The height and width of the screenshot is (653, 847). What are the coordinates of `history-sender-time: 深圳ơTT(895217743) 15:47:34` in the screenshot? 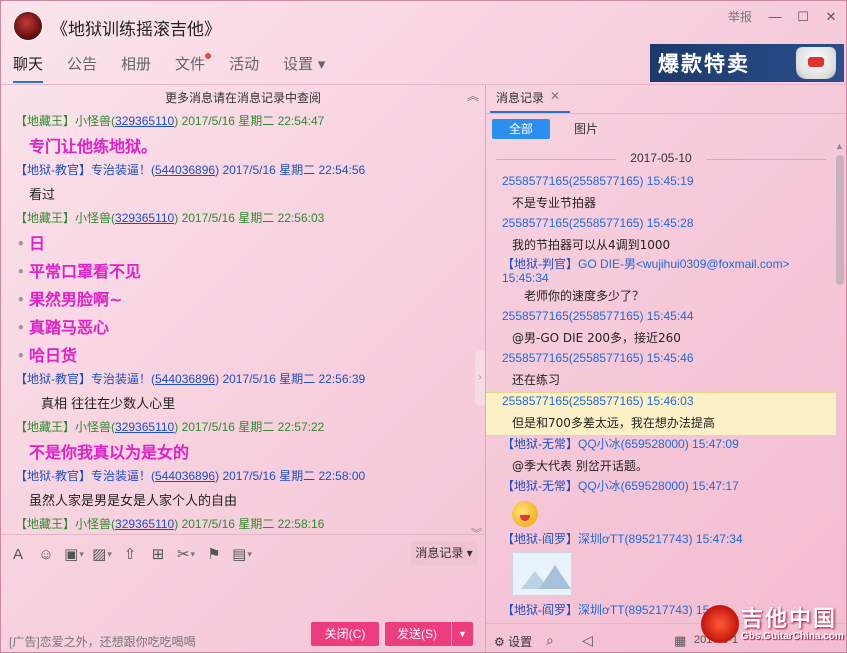 It's located at (660, 539).